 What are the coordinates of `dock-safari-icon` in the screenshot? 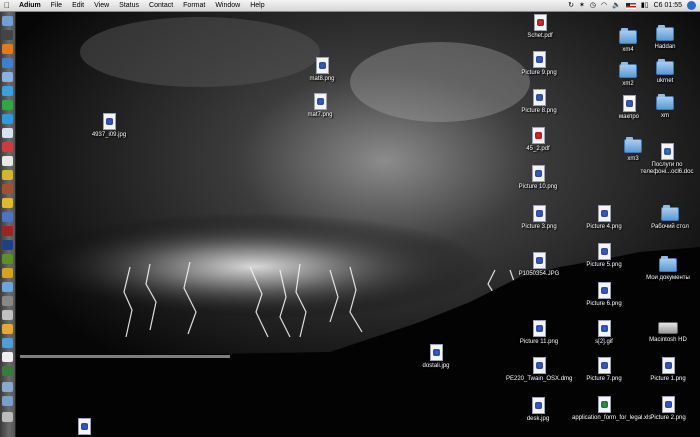 It's located at (7, 63).